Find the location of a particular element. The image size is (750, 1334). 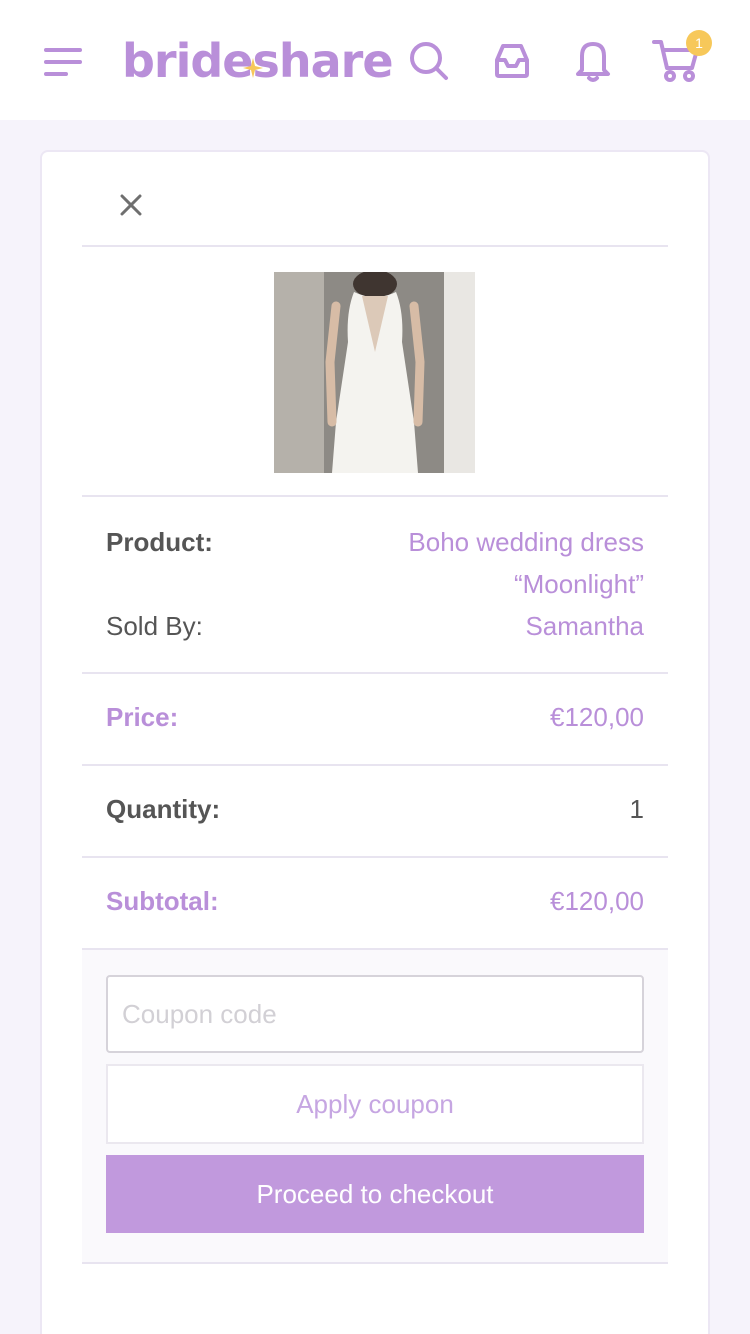

app-header: brideshare 1 is located at coordinates (375, 60).